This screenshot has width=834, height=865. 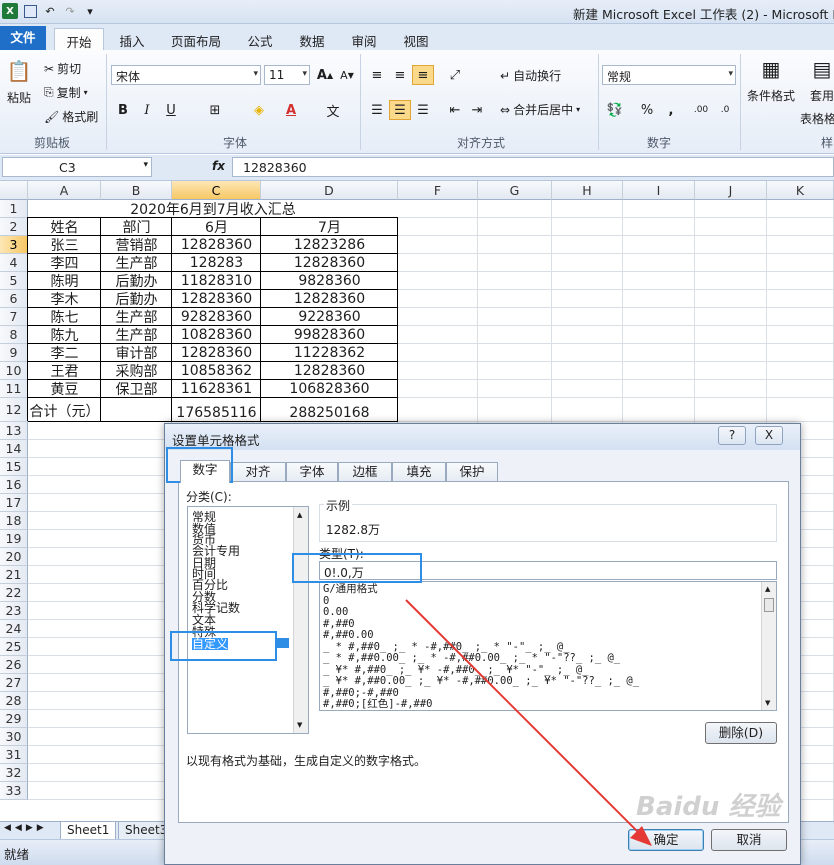 I want to click on formula-input: 12828360, so click(x=533, y=167).